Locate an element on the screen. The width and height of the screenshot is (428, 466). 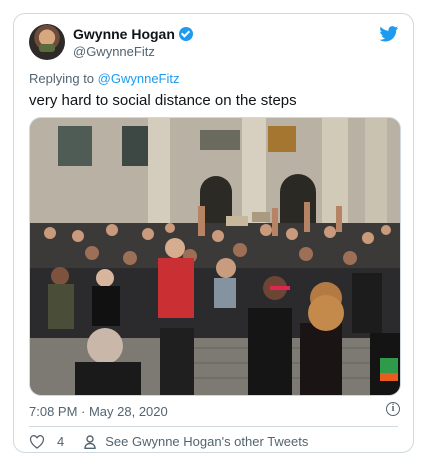
other-tweets-link: See Gwynne Hogan's other Tweets is located at coordinates (206, 441).